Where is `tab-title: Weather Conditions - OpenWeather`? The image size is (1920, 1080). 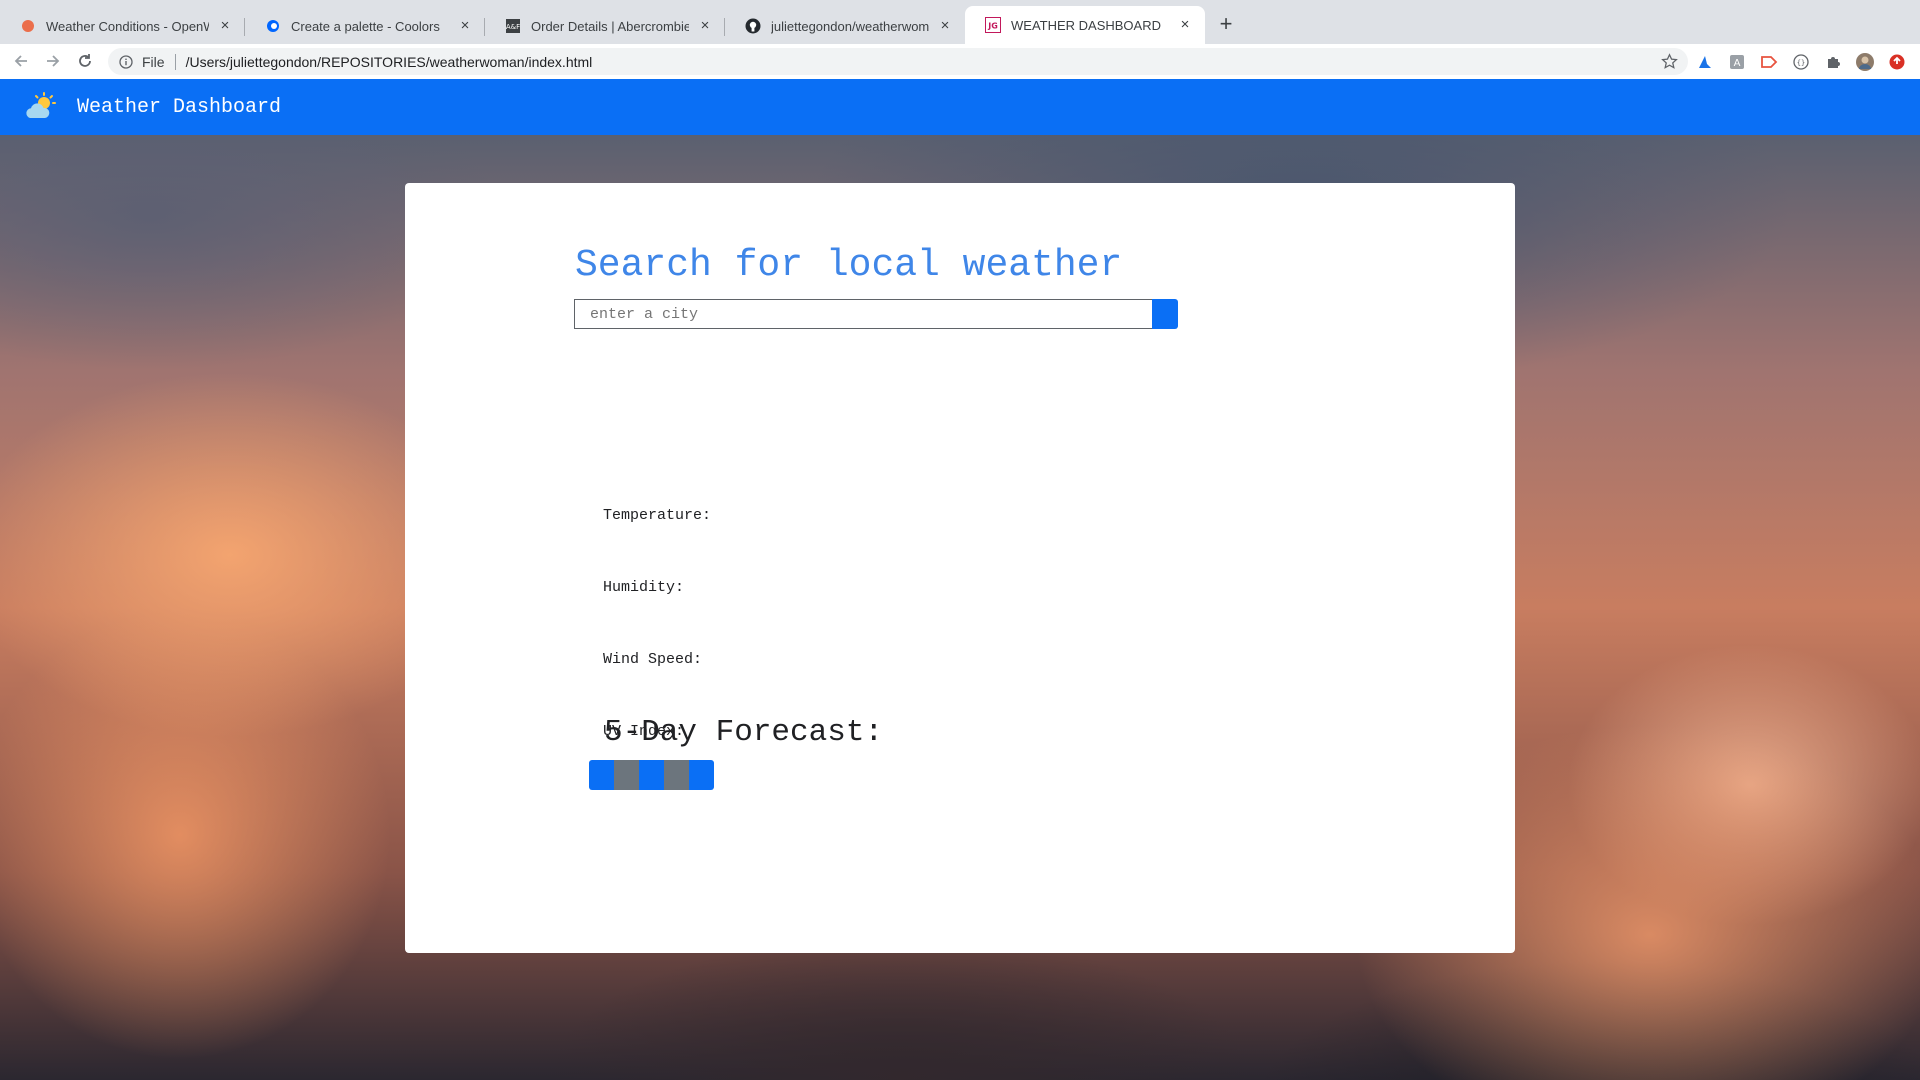 tab-title: Weather Conditions - OpenWeather is located at coordinates (127, 26).